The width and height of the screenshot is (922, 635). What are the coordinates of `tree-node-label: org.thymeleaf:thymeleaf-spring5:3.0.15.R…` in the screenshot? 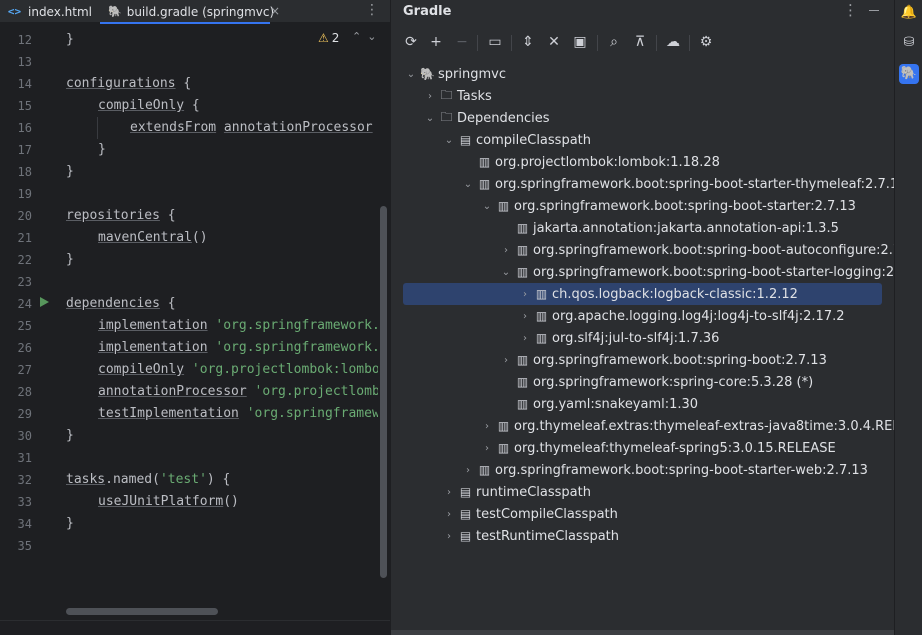 It's located at (675, 448).